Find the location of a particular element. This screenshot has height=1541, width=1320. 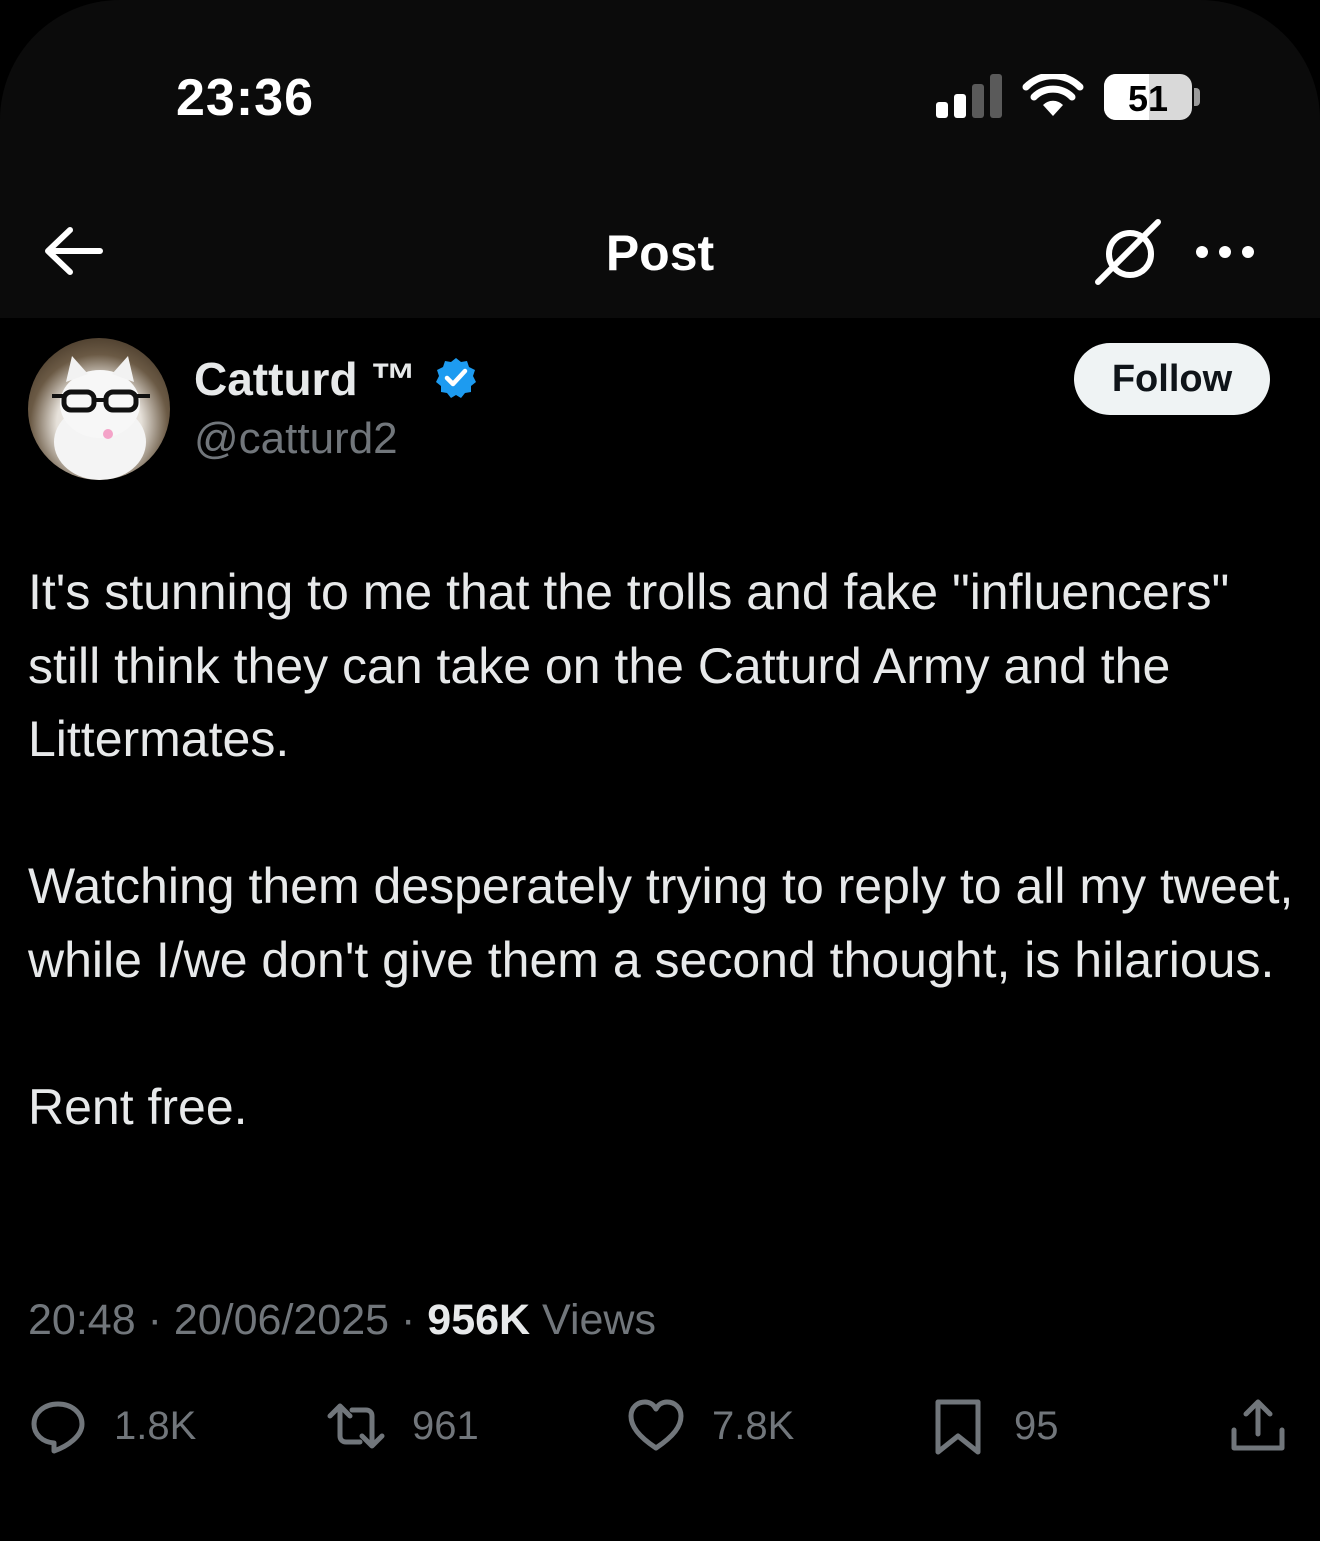

share-button is located at coordinates (1258, 1426).